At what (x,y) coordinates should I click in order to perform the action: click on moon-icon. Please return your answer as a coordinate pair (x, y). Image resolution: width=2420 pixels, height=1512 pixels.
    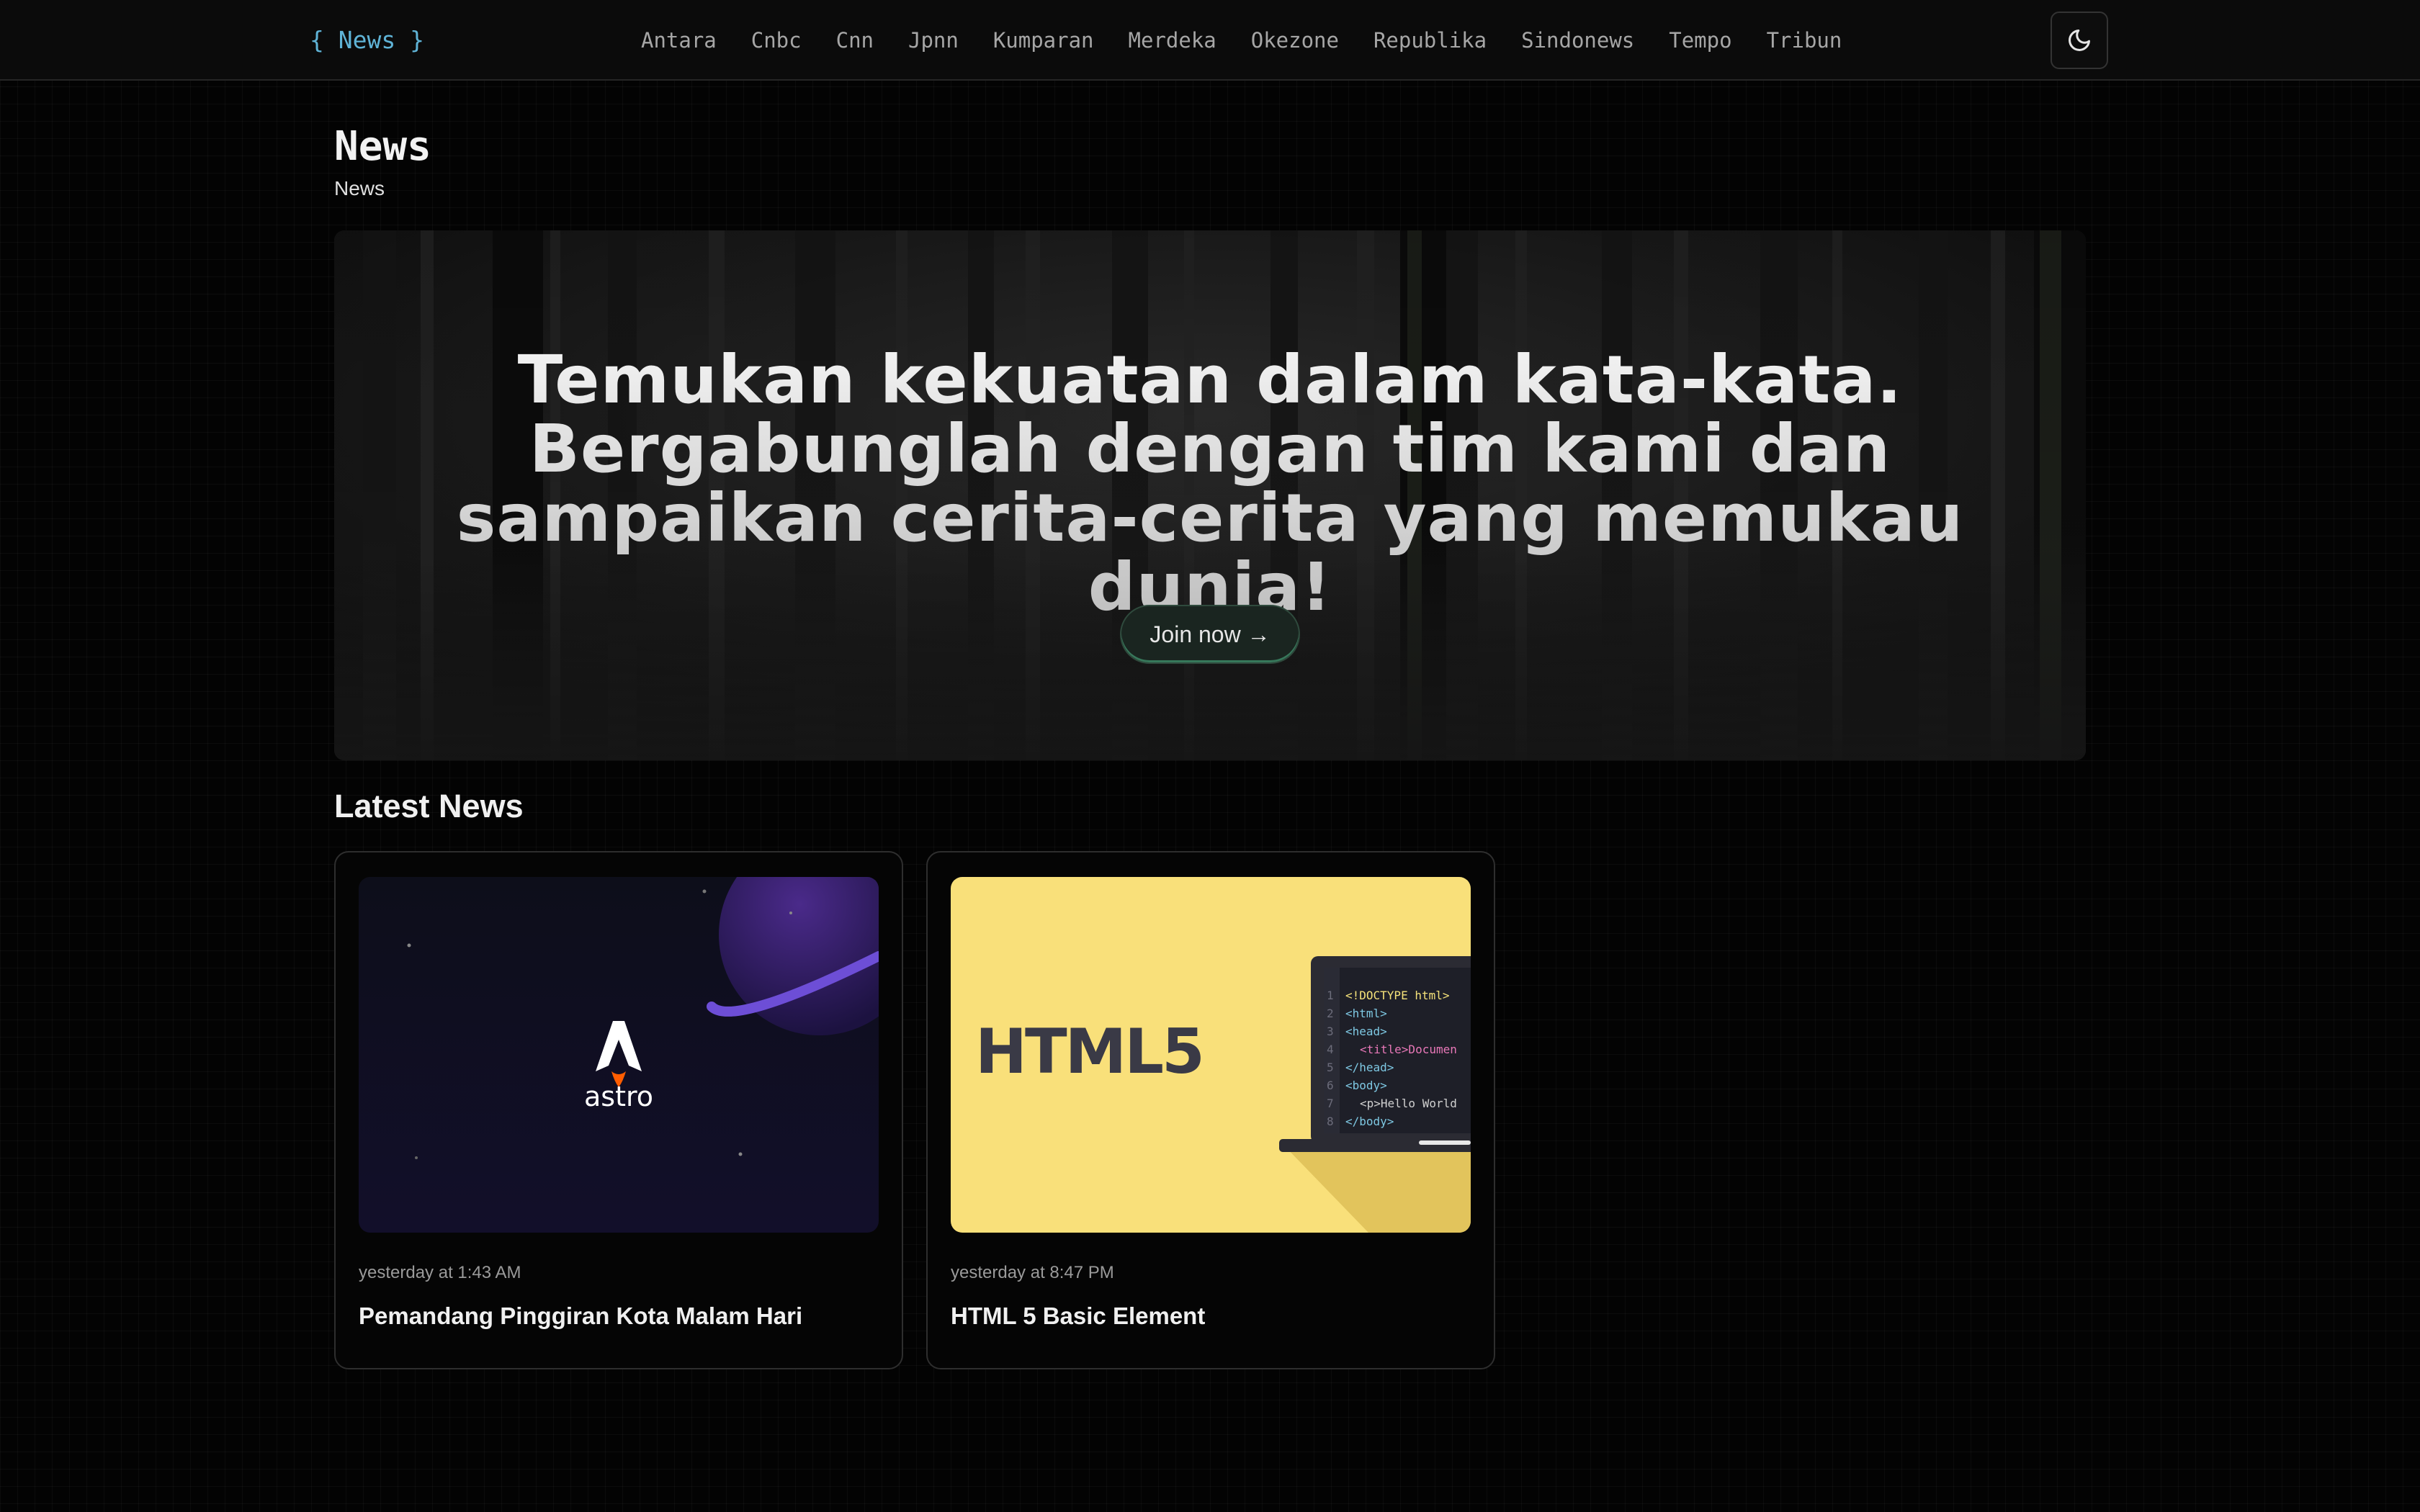
    Looking at the image, I should click on (2079, 40).